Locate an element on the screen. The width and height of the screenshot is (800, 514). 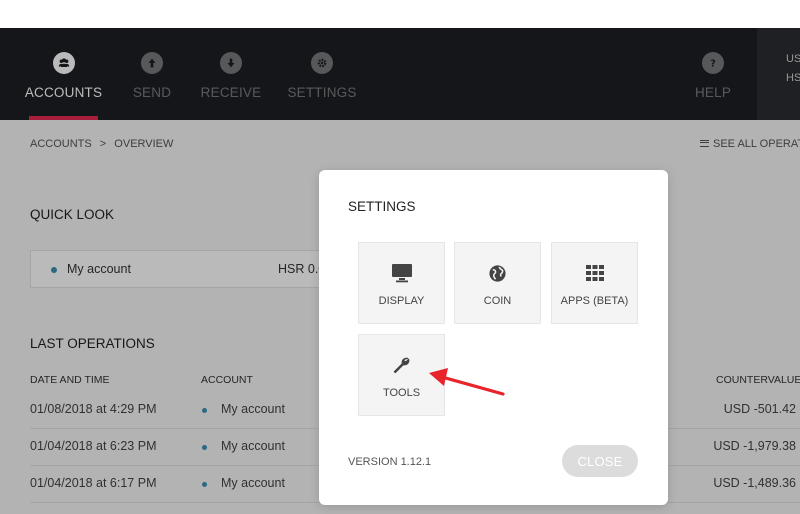
title-bar is located at coordinates (400, 14).